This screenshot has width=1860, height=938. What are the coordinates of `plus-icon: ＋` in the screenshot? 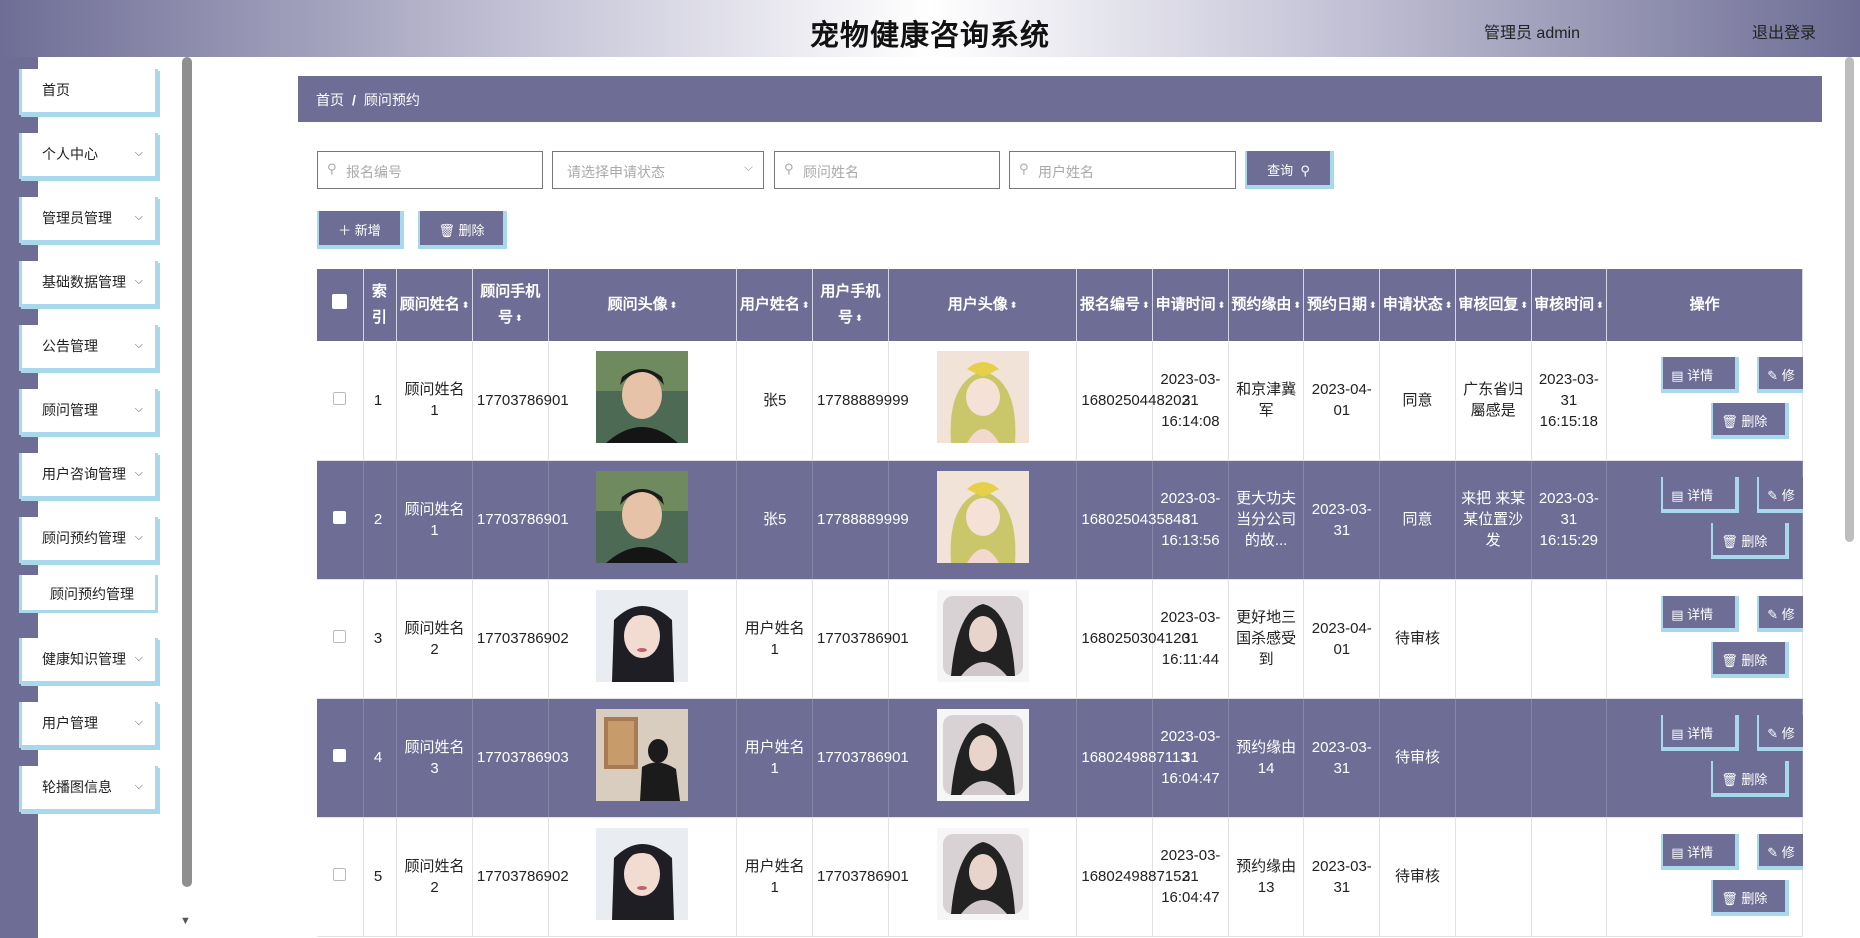 It's located at (346, 230).